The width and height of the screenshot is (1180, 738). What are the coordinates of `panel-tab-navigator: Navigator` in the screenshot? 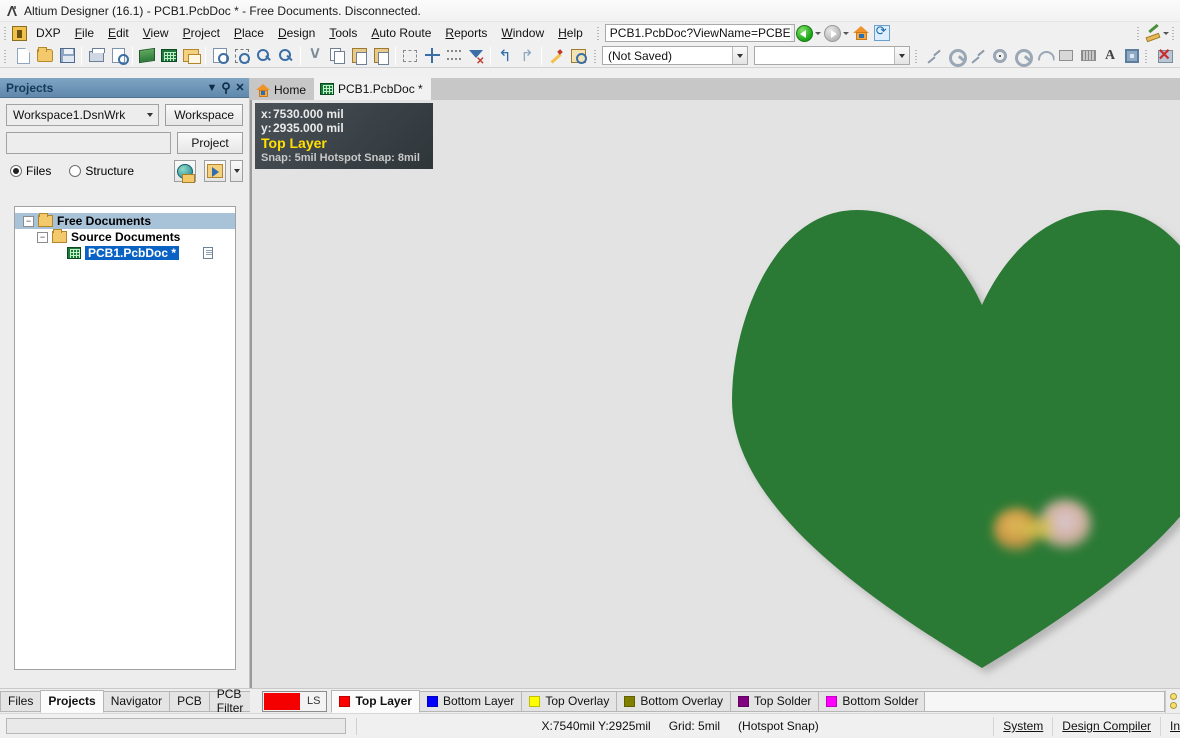 It's located at (136, 701).